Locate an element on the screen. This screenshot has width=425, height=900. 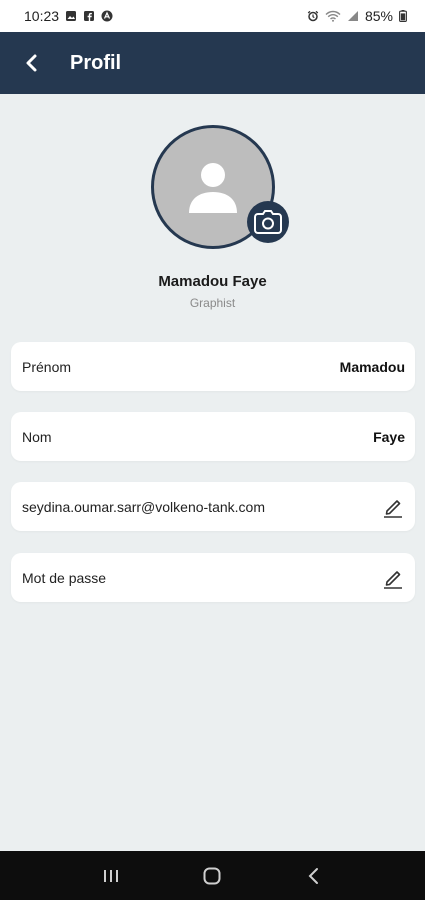
camera-icon is located at coordinates (268, 222).